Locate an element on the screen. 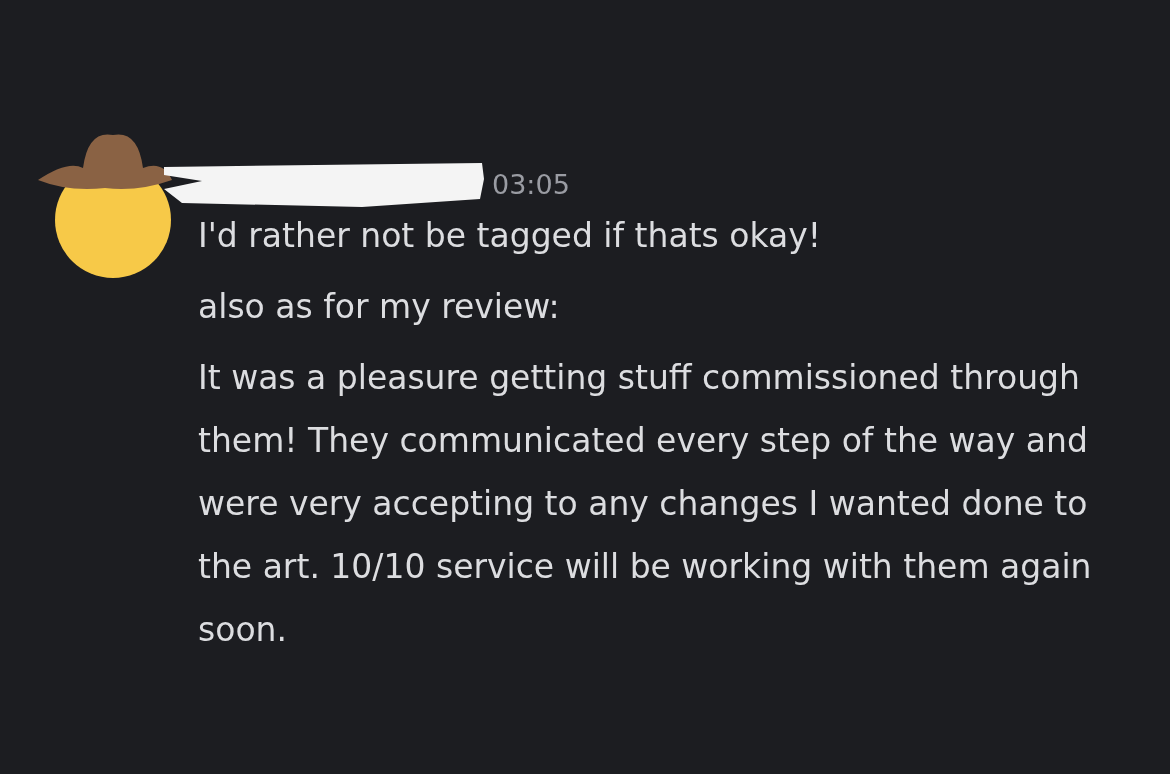  timestamp: 03:05 is located at coordinates (531, 184).